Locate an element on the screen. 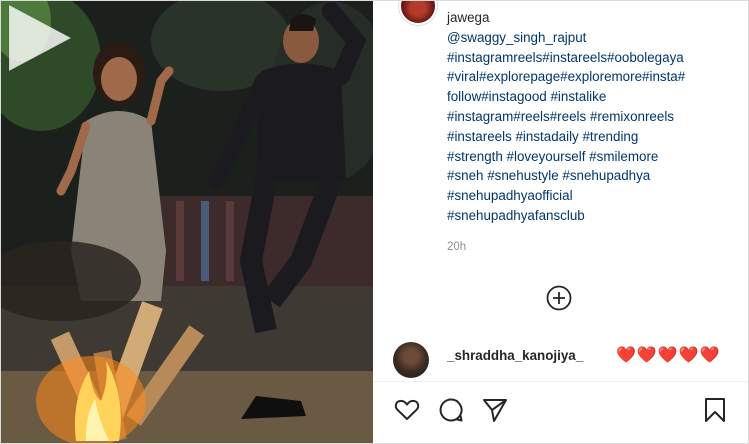 This screenshot has height=444, width=749. plus-circle-icon is located at coordinates (559, 298).